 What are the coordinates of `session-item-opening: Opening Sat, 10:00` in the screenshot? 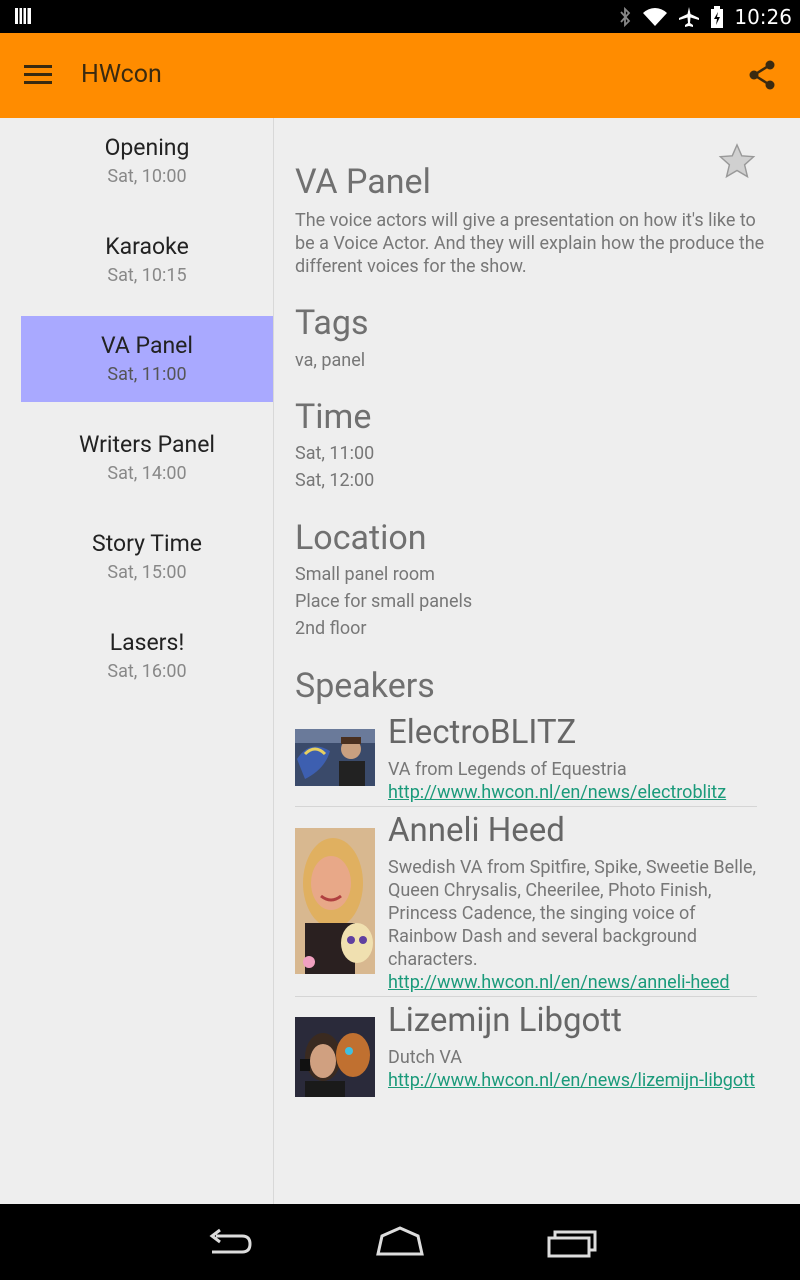 It's located at (147, 161).